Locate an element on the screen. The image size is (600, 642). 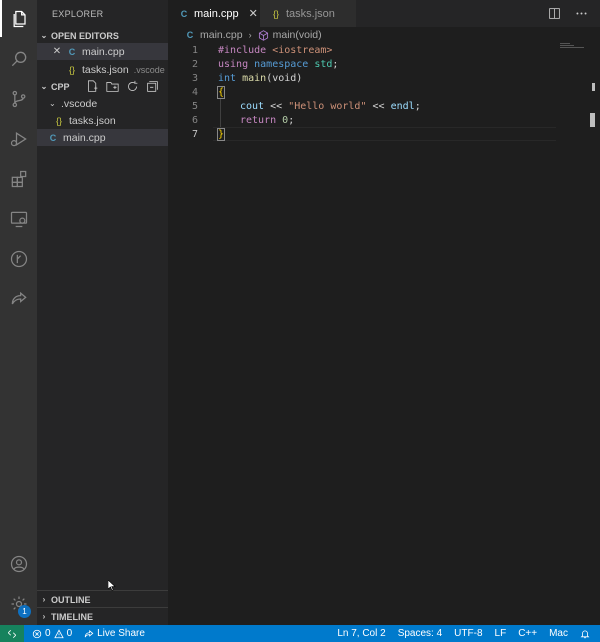
open-editor-tasks-json: {} tasks.json .vscode is located at coordinates (102, 69).